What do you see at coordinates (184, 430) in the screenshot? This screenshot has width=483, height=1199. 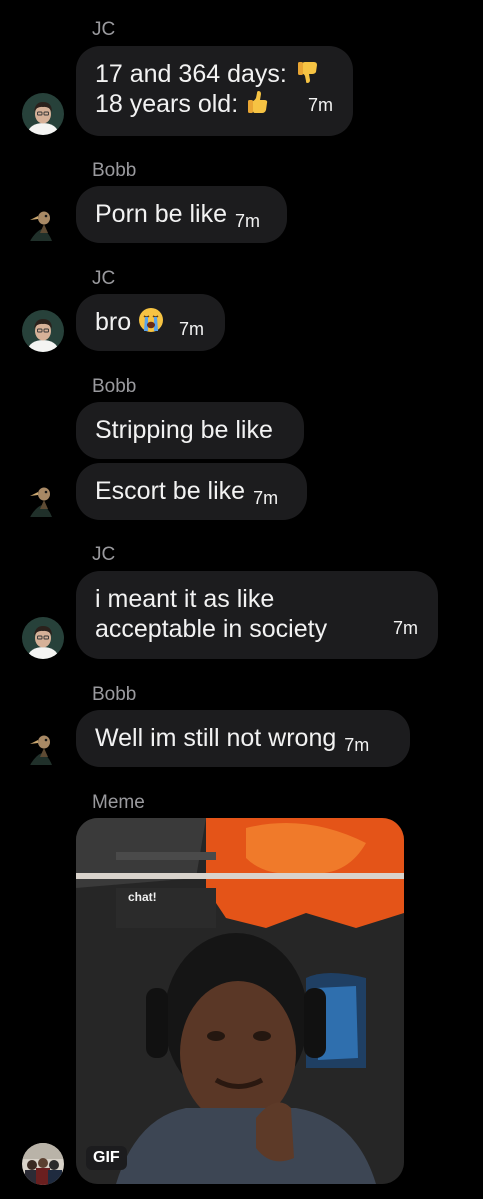 I see `message-text: Stripping be like` at bounding box center [184, 430].